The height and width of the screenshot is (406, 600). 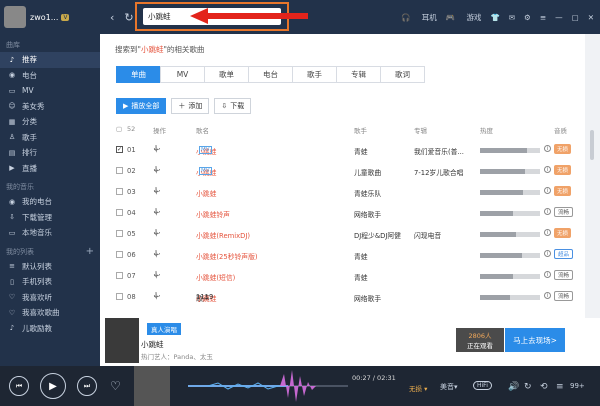 What do you see at coordinates (50, 298) in the screenshot?
I see `sidebar-item: ♡ 我喜欢听` at bounding box center [50, 298].